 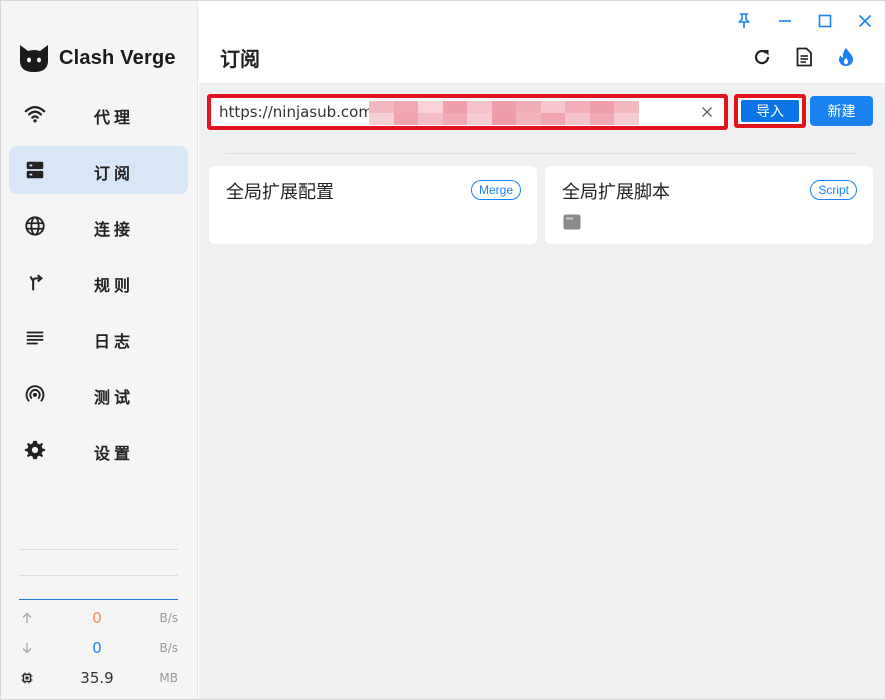 What do you see at coordinates (280, 192) in the screenshot?
I see `card-title: 全局扩展配置` at bounding box center [280, 192].